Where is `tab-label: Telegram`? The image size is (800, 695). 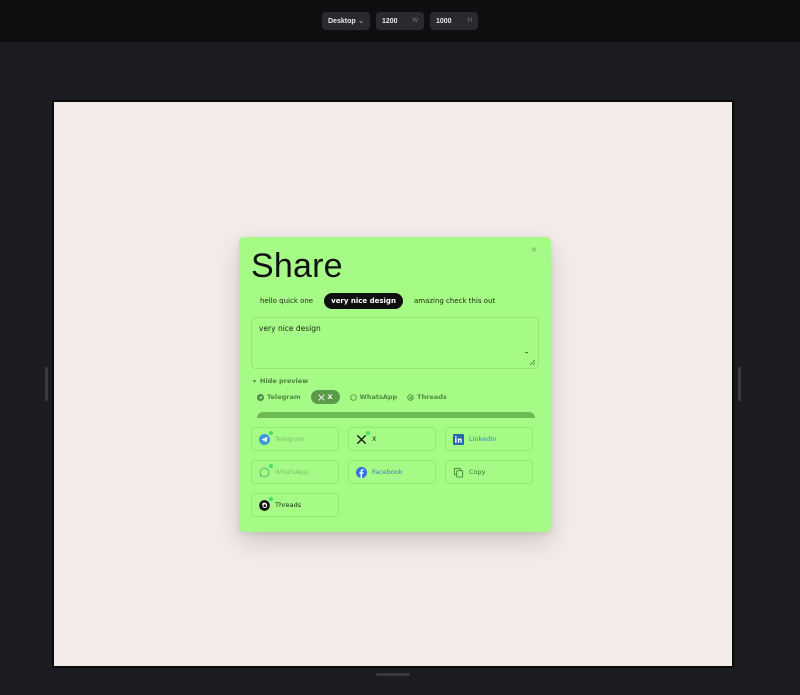
tab-label: Telegram is located at coordinates (284, 397).